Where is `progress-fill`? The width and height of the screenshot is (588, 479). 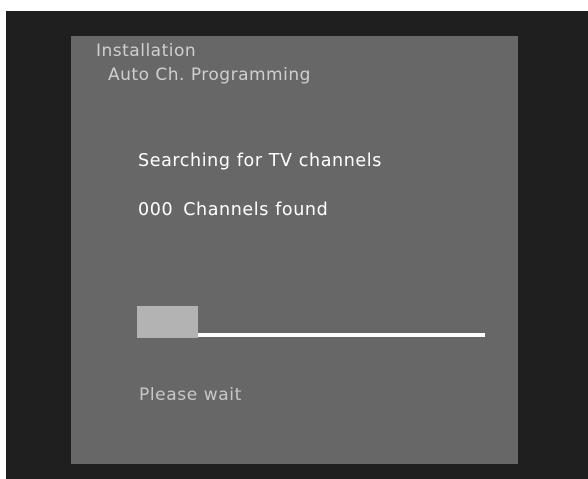
progress-fill is located at coordinates (167, 322).